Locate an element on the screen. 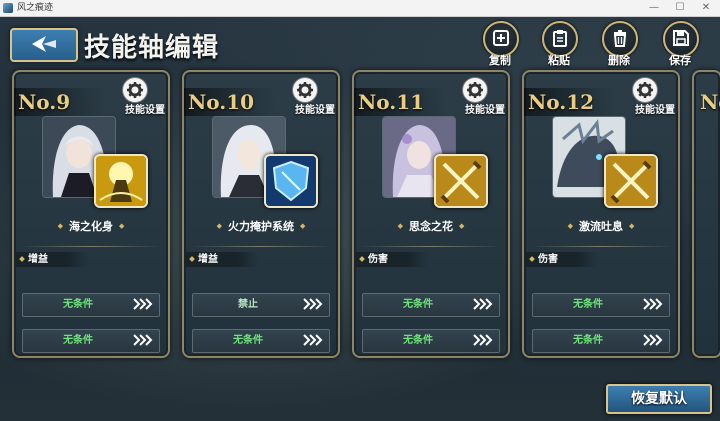  save-label: 保存 is located at coordinates (680, 60).